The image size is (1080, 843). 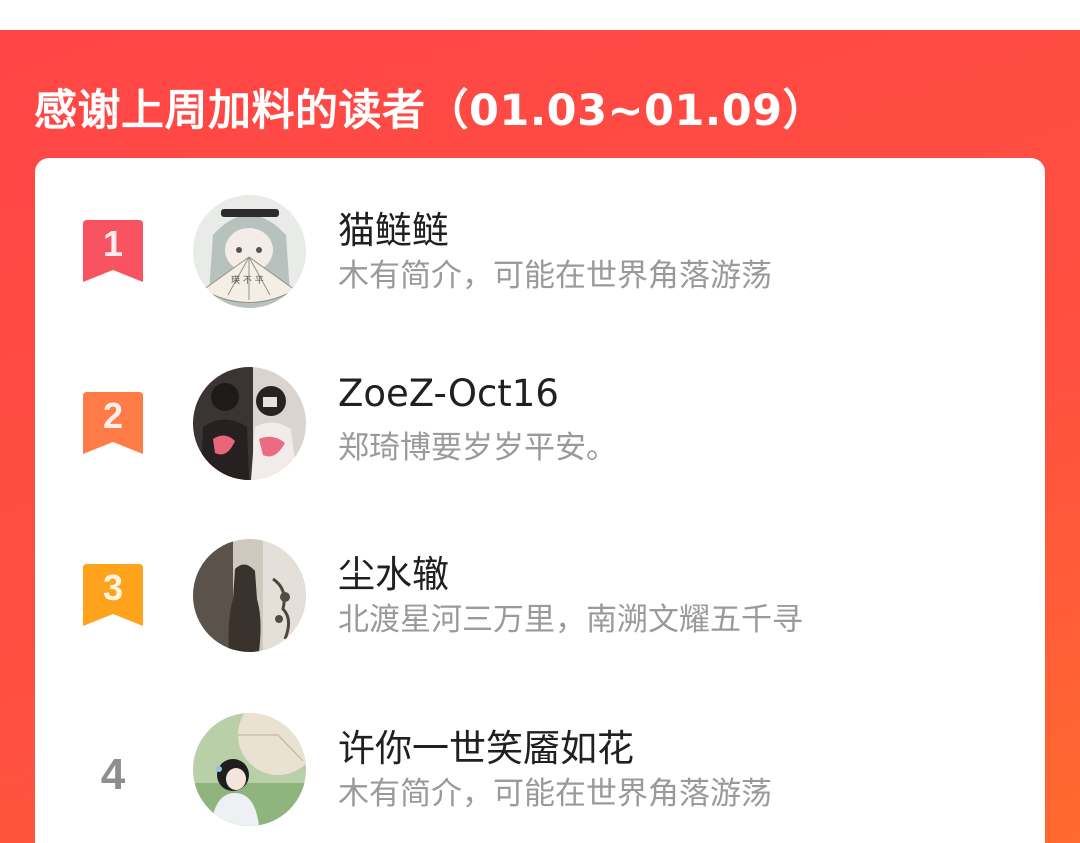 What do you see at coordinates (113, 415) in the screenshot?
I see `rank-number: 2` at bounding box center [113, 415].